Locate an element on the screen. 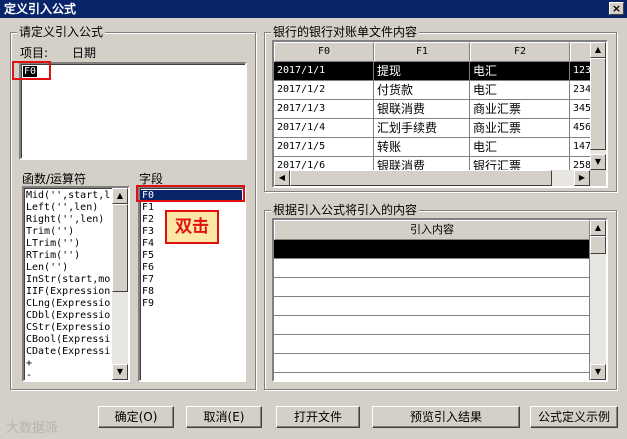 Image resolution: width=627 pixels, height=439 pixels. close-icon: × is located at coordinates (616, 8).